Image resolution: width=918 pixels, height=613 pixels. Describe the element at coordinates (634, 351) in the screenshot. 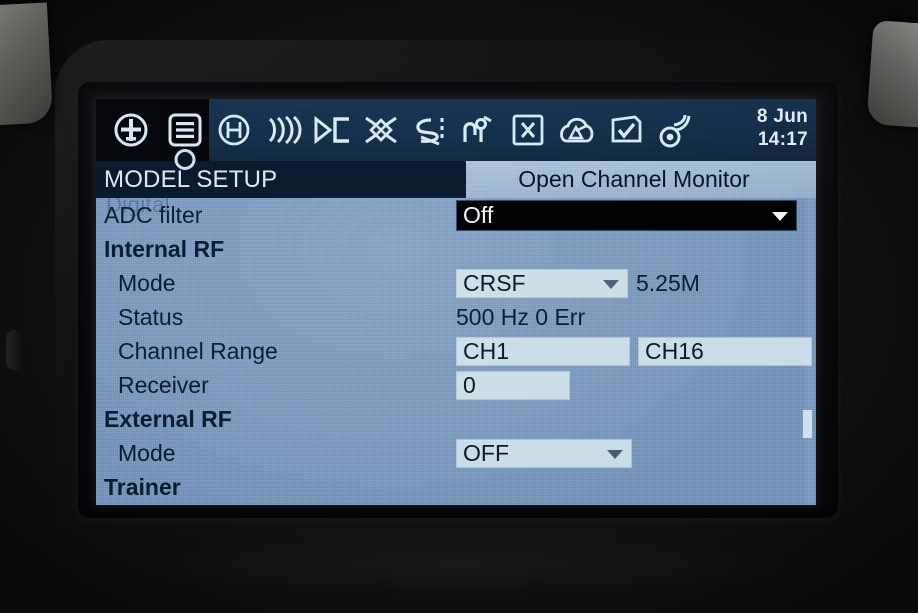

I see `internal-rf-channel-range-field-zone: CH1 CH16` at that location.